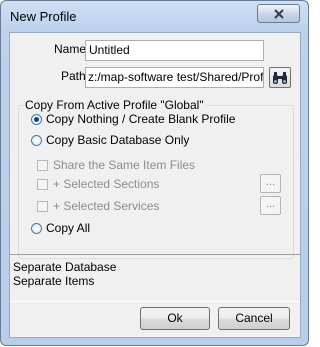 This screenshot has height=347, width=320. I want to click on check-selected-services-label: + Selected Services, so click(106, 206).